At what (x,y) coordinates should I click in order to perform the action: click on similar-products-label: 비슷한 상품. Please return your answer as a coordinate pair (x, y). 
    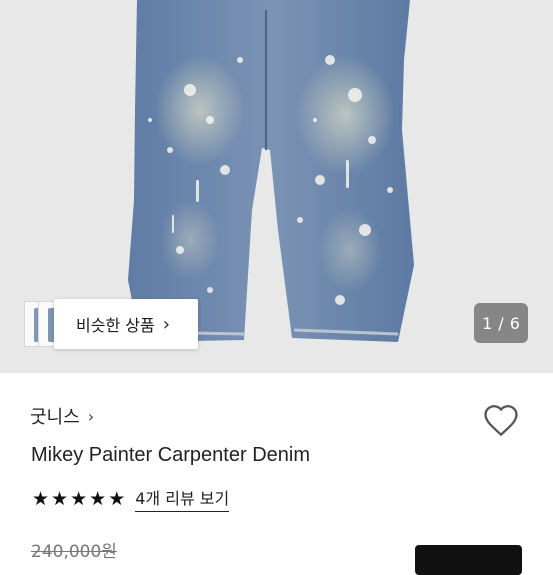
    Looking at the image, I should click on (115, 325).